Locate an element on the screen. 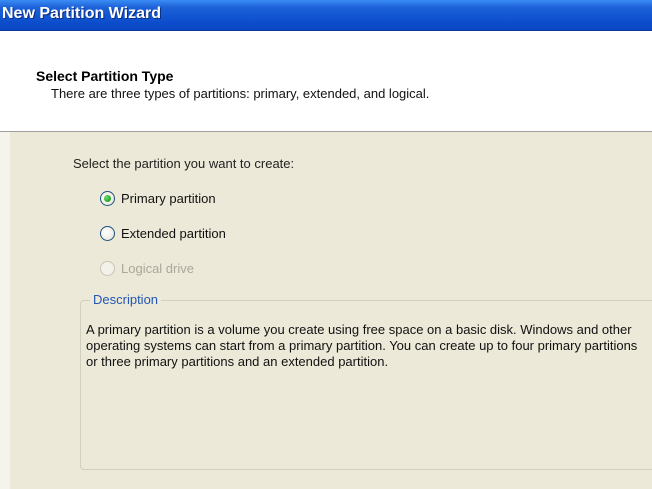 The width and height of the screenshot is (652, 489). radio-unselected-icon is located at coordinates (107, 233).